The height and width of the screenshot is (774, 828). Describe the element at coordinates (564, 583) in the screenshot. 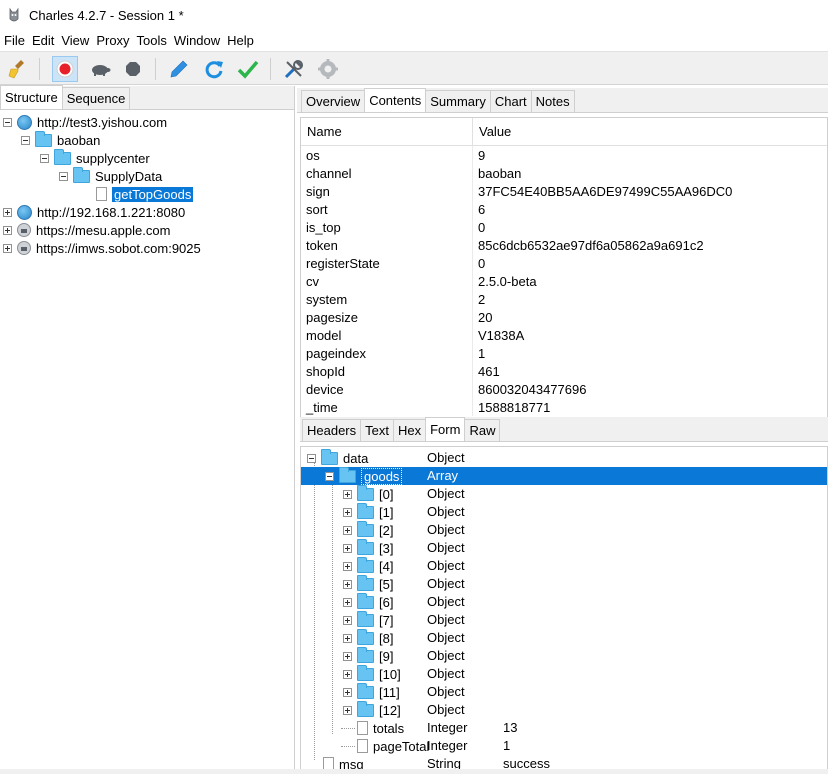

I see `form-row-goods-item: [5] Object` at that location.